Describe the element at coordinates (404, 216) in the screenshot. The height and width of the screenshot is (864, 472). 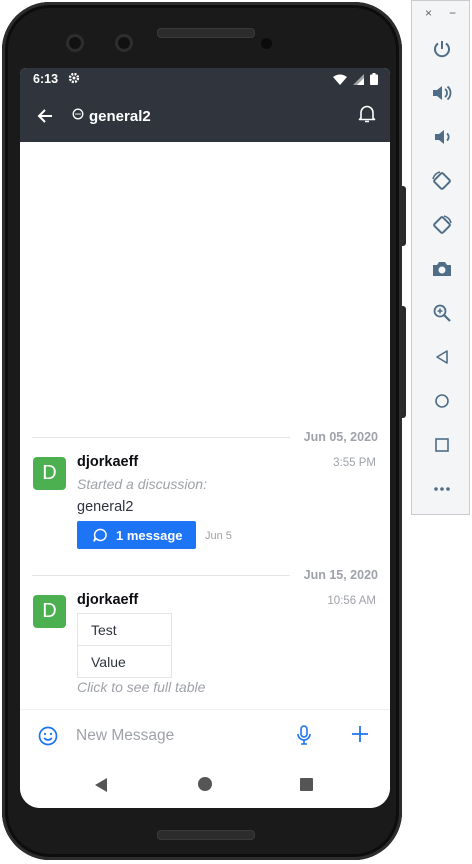
I see `phone-power-key` at that location.